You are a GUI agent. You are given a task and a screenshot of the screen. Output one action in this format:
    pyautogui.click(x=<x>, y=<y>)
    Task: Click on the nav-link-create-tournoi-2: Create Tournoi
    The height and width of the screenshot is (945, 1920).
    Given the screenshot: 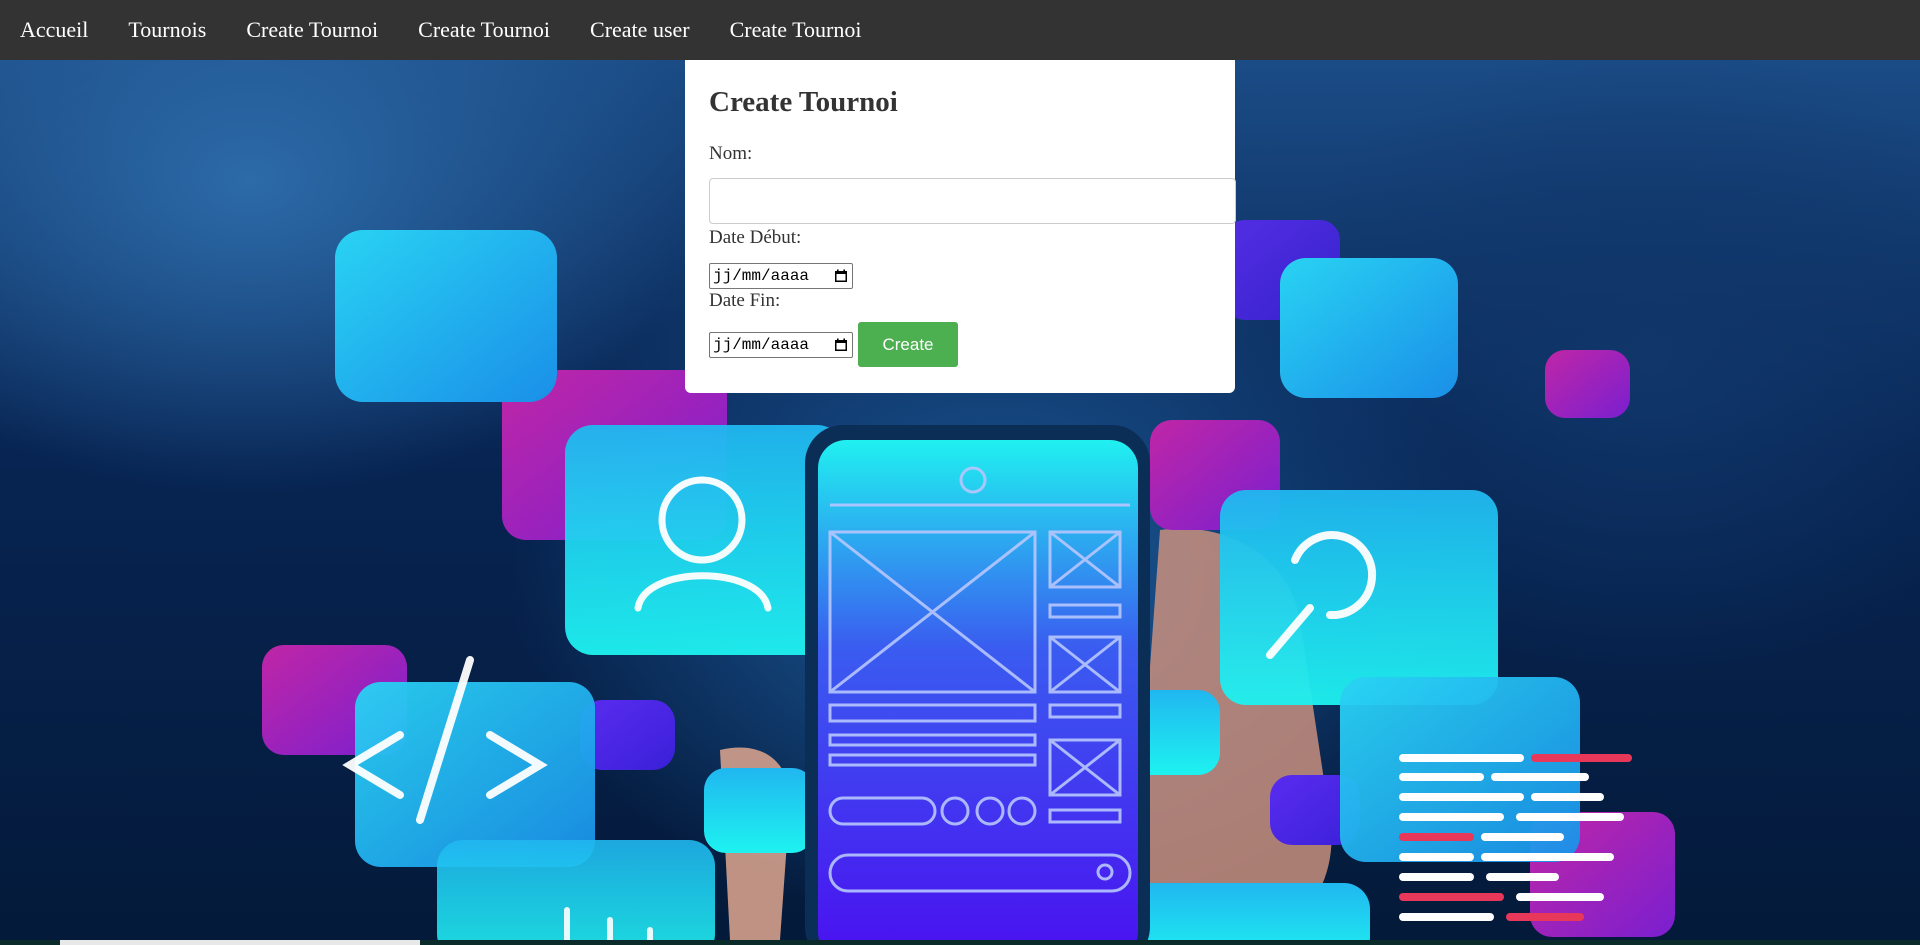 What is the action you would take?
    pyautogui.click(x=484, y=30)
    